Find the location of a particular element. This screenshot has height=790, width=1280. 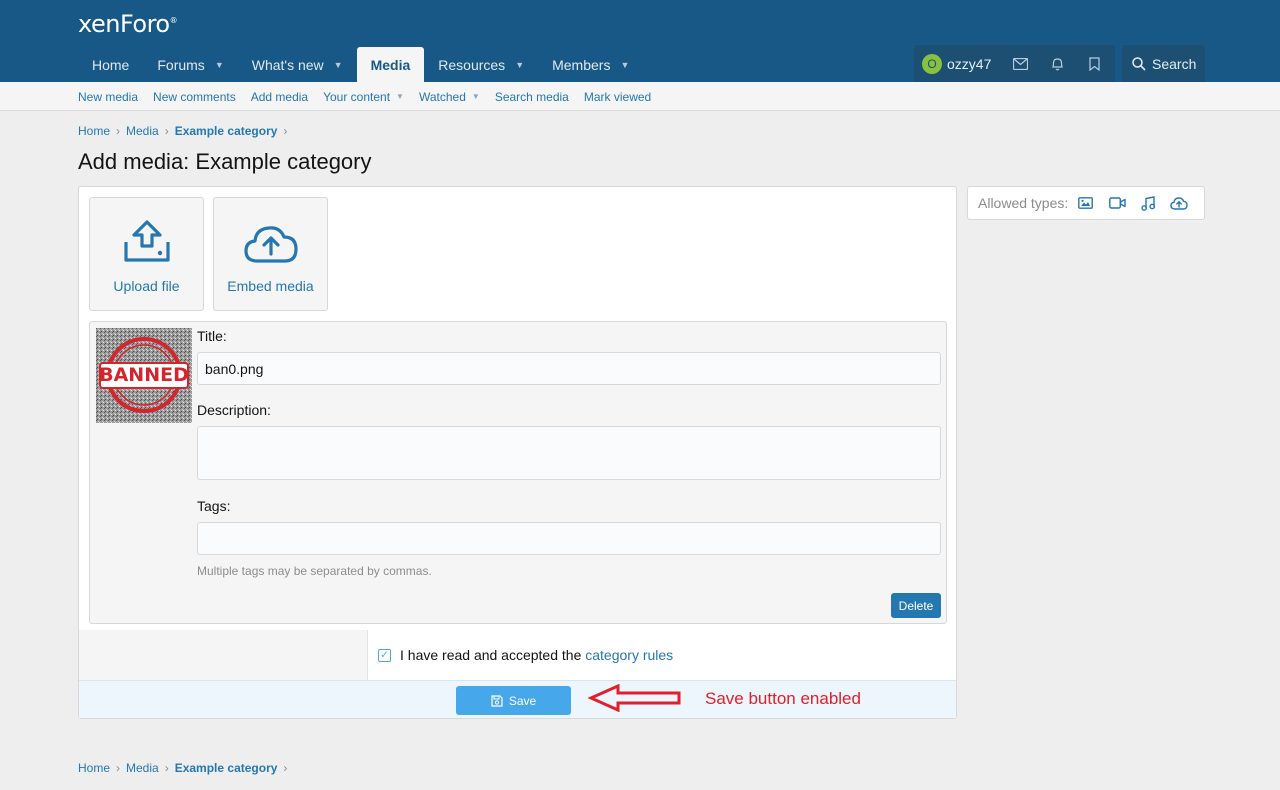

allowed-types-label: Allowed types: is located at coordinates (1023, 203).